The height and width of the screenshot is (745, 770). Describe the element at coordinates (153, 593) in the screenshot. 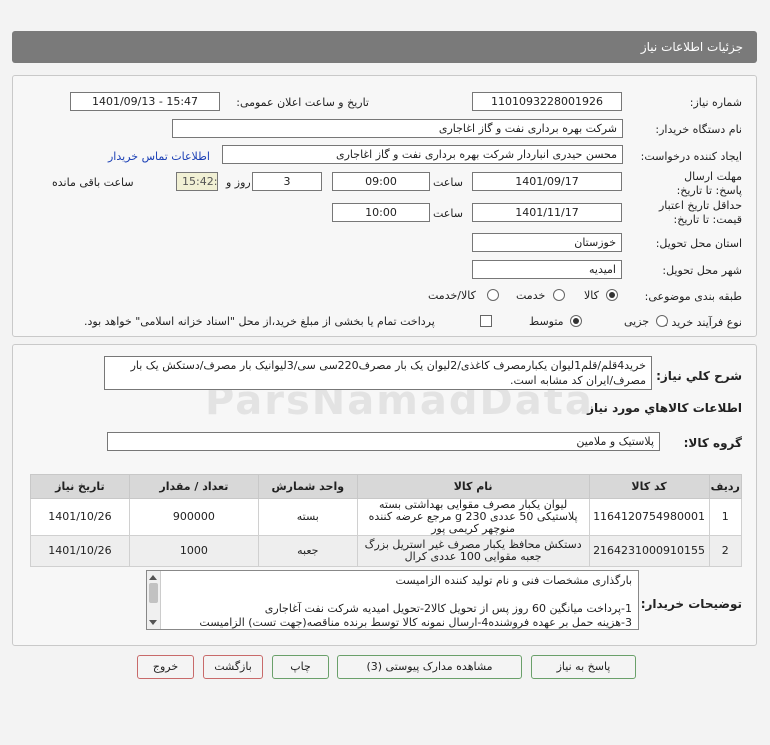

I see `scroll-thumb` at that location.